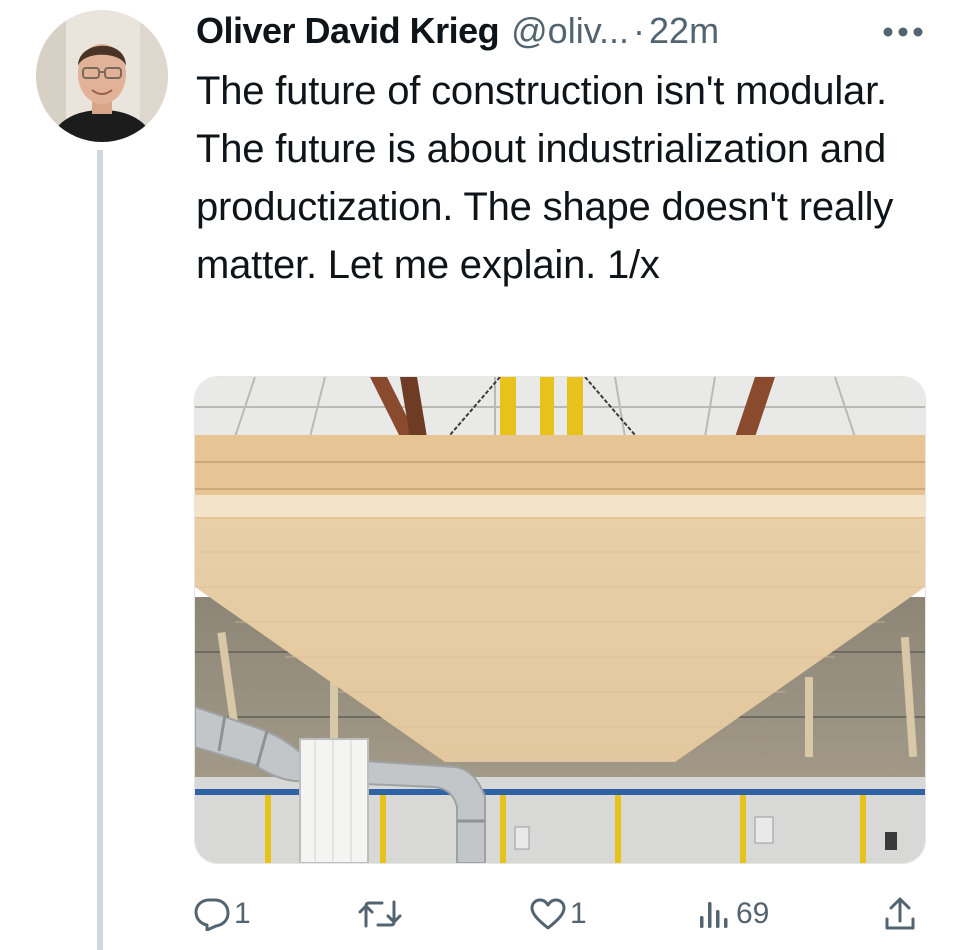 Image resolution: width=960 pixels, height=950 pixels. I want to click on share-icon, so click(900, 914).